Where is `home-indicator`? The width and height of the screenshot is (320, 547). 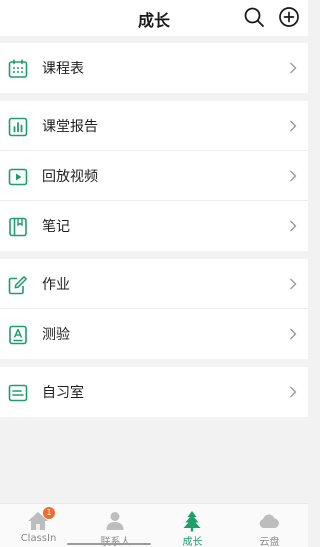
home-indicator is located at coordinates (109, 544).